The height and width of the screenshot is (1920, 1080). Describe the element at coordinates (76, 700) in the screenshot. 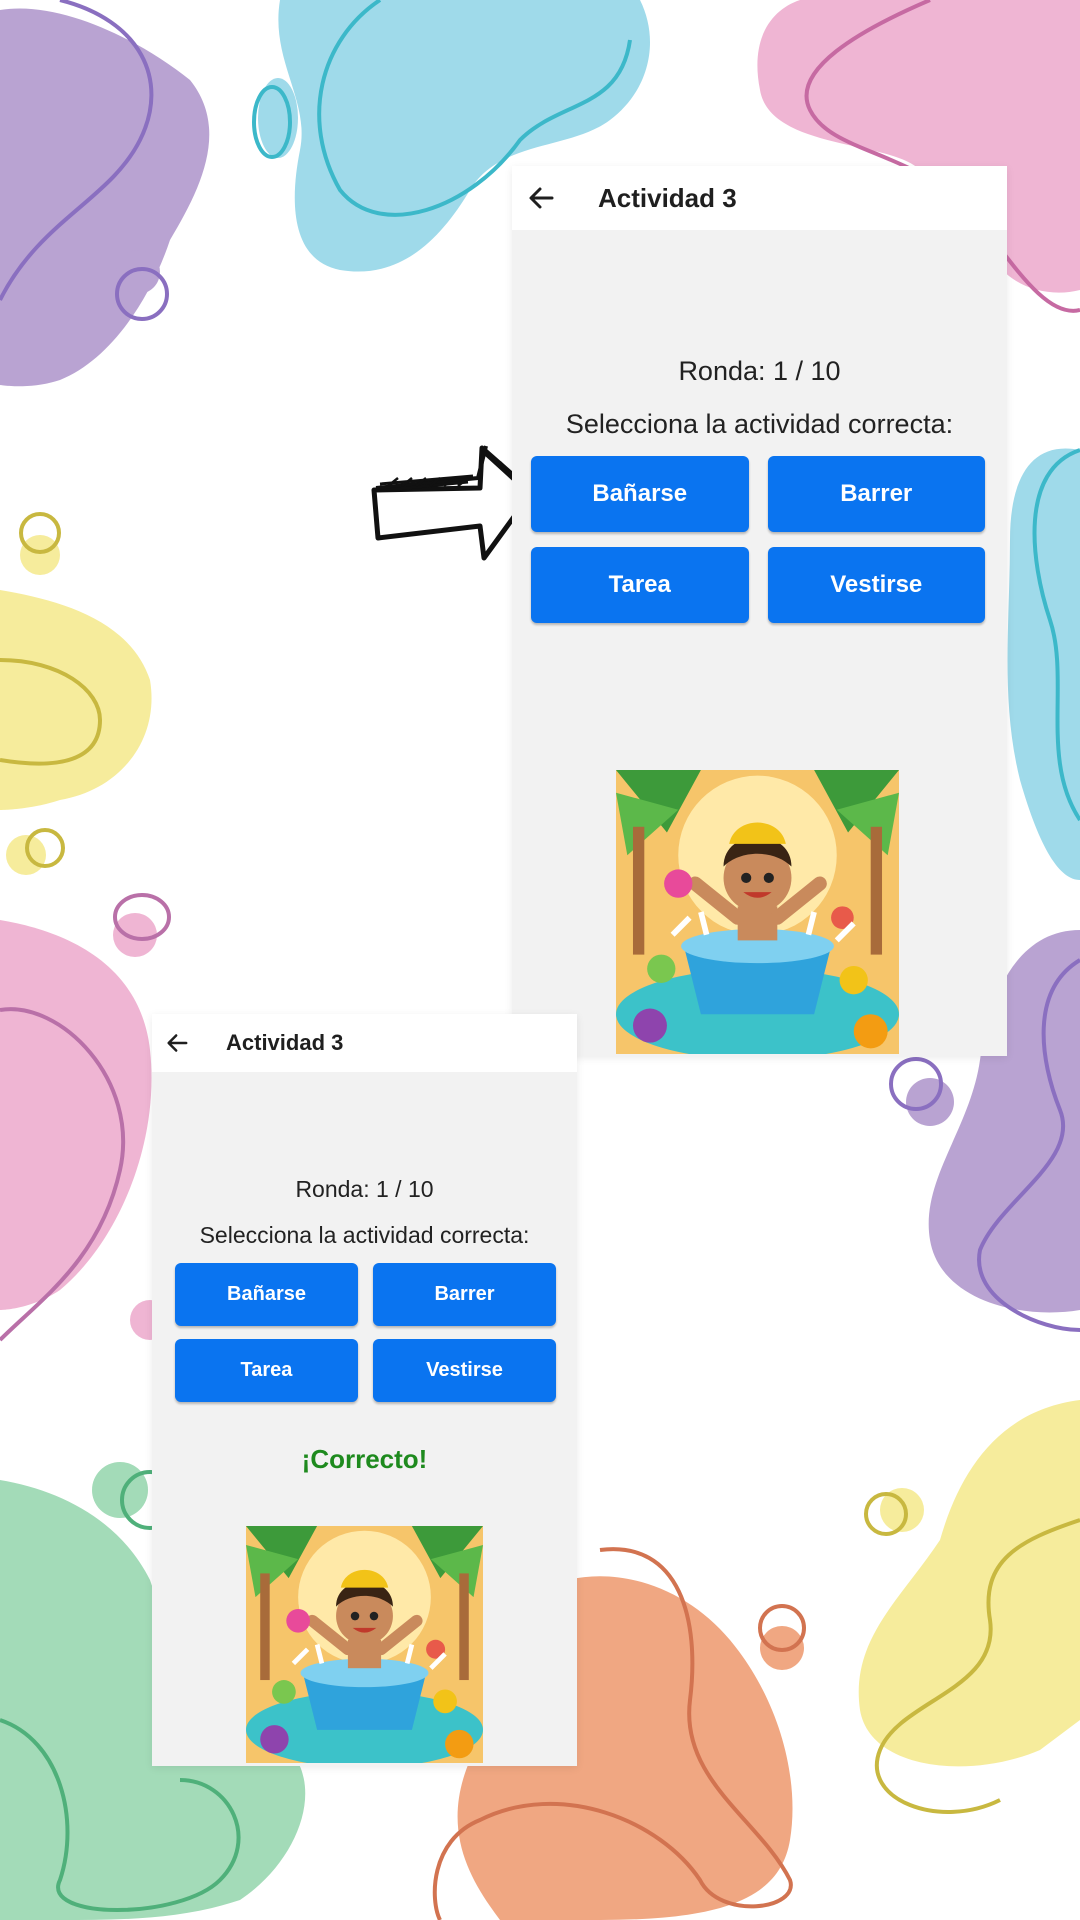

I see `yellow-blob` at that location.